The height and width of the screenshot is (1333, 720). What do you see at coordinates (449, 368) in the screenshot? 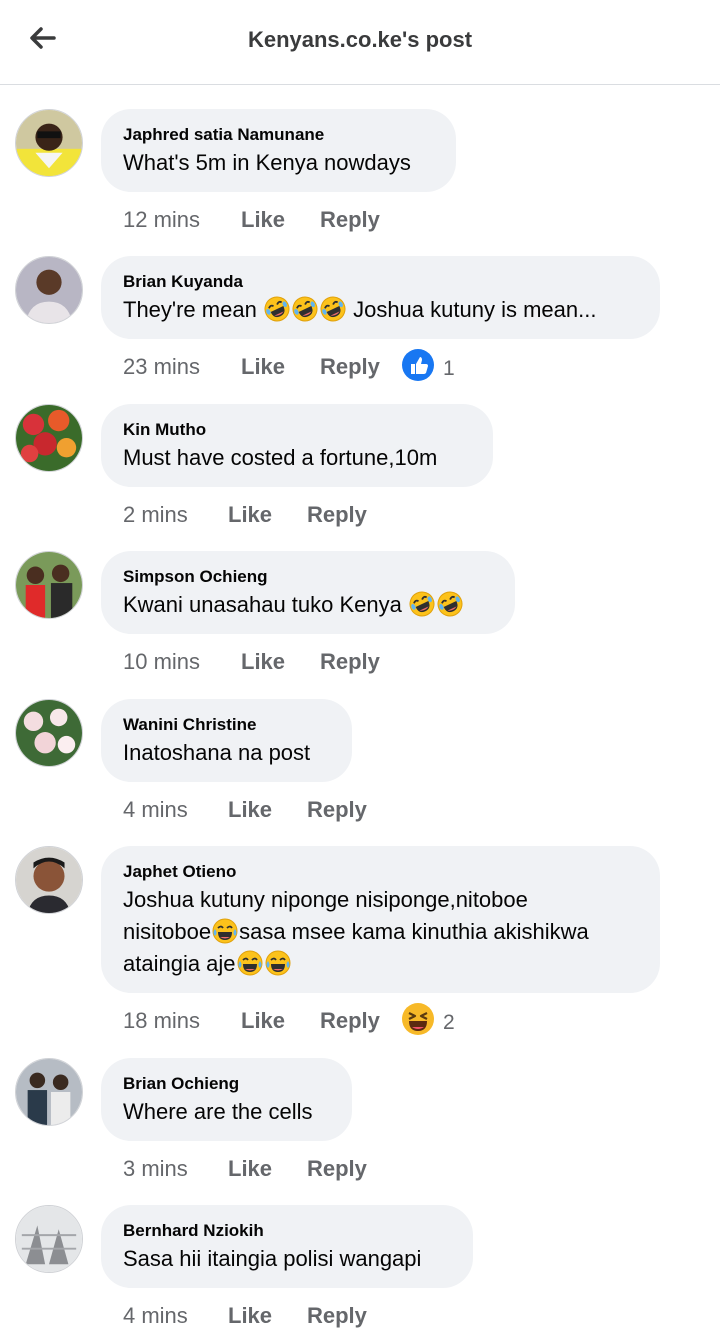
I see `reaction-count: 1` at bounding box center [449, 368].